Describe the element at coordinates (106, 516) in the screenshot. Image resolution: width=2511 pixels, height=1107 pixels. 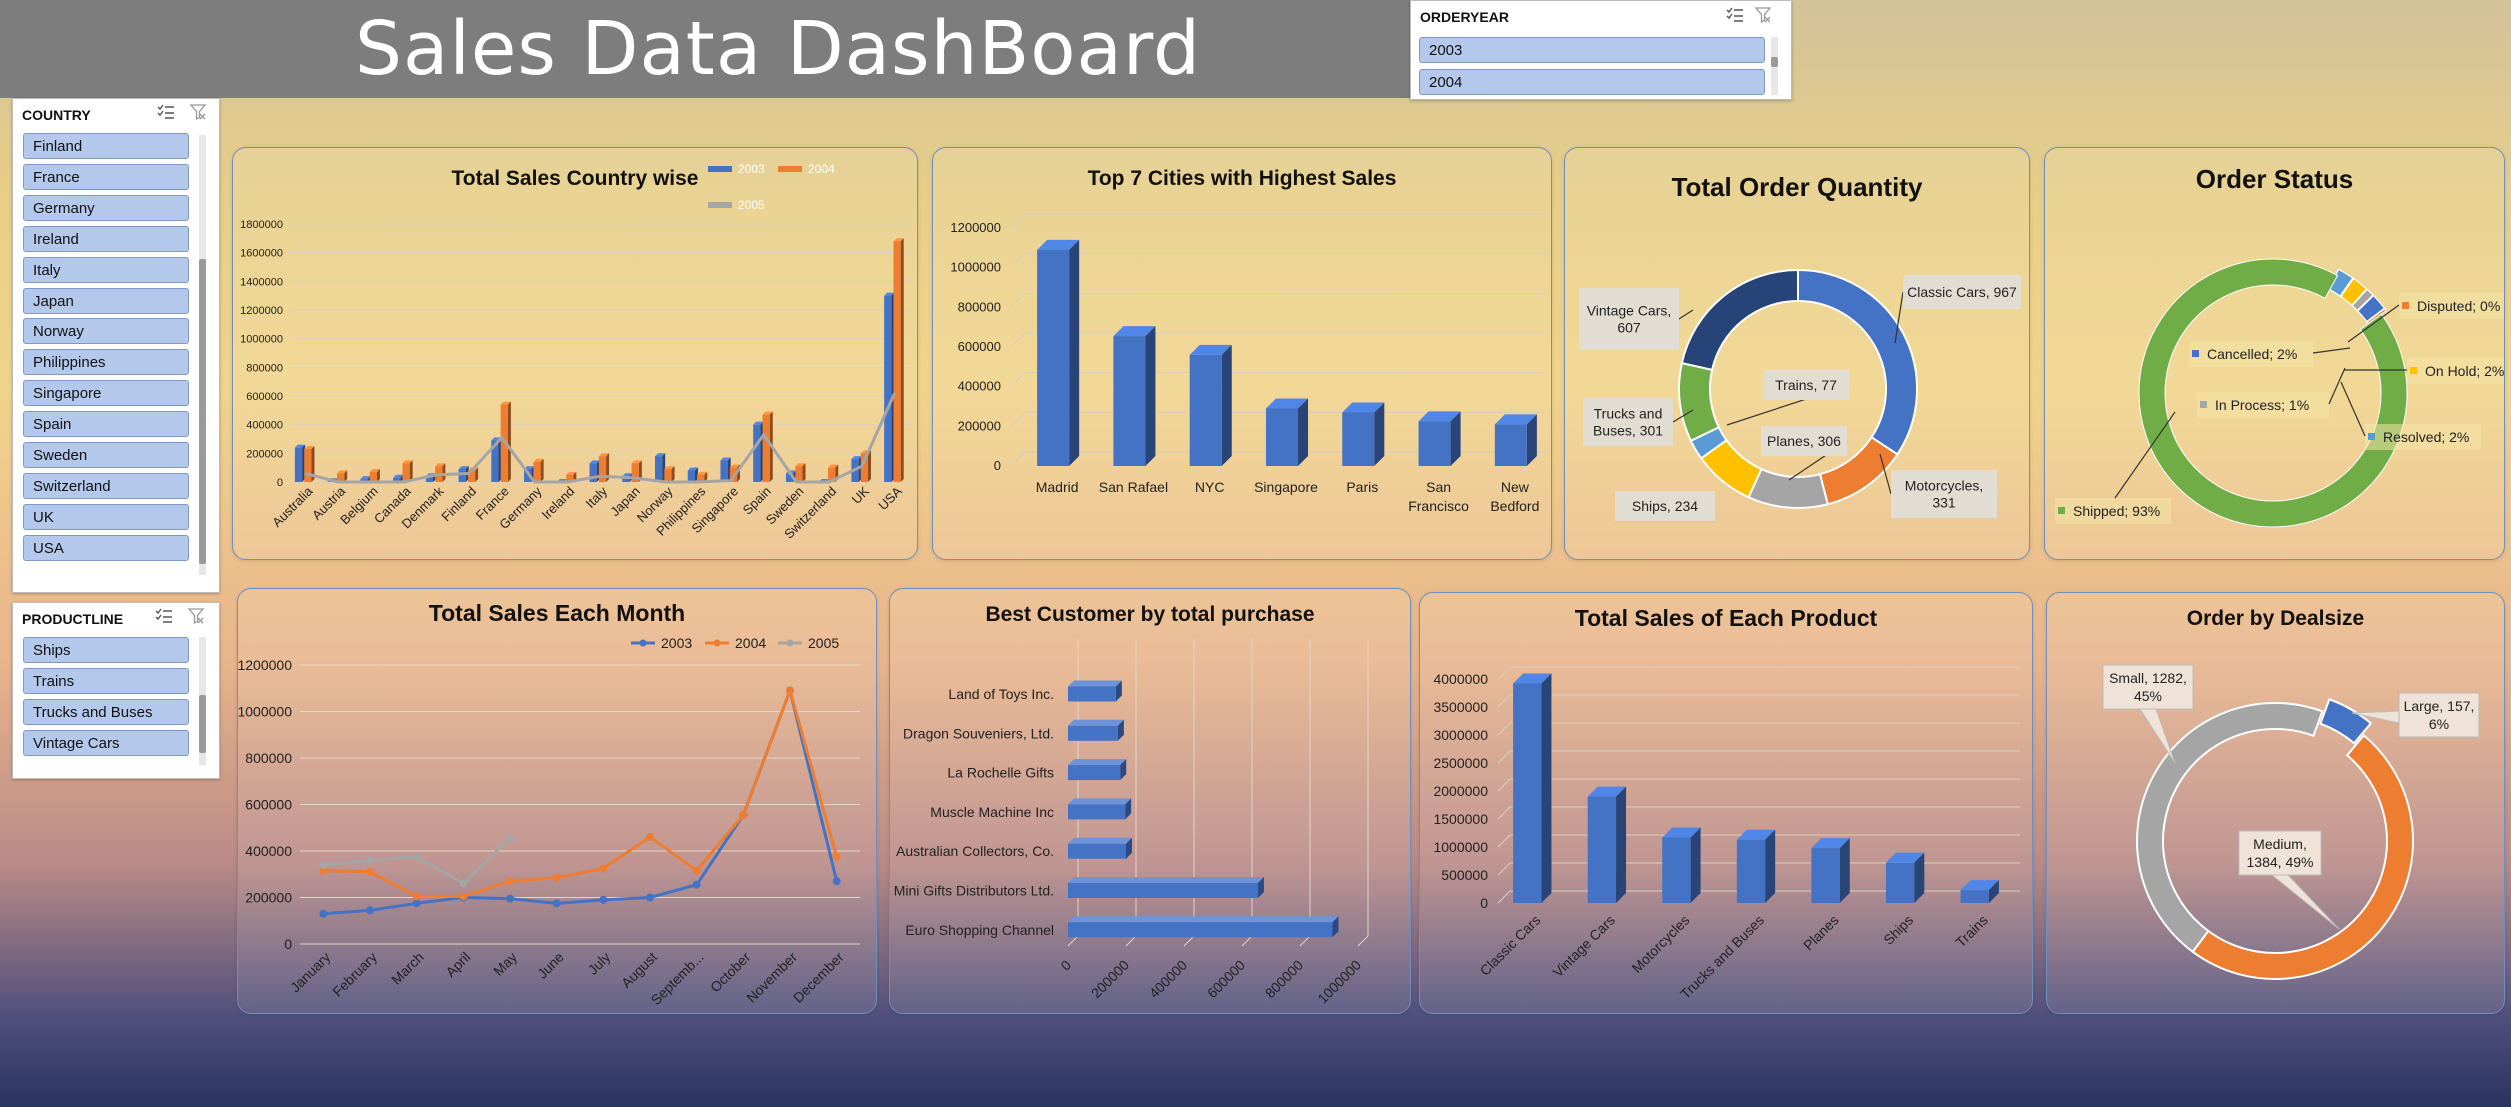
I see `slicer-item-uk: UK` at that location.